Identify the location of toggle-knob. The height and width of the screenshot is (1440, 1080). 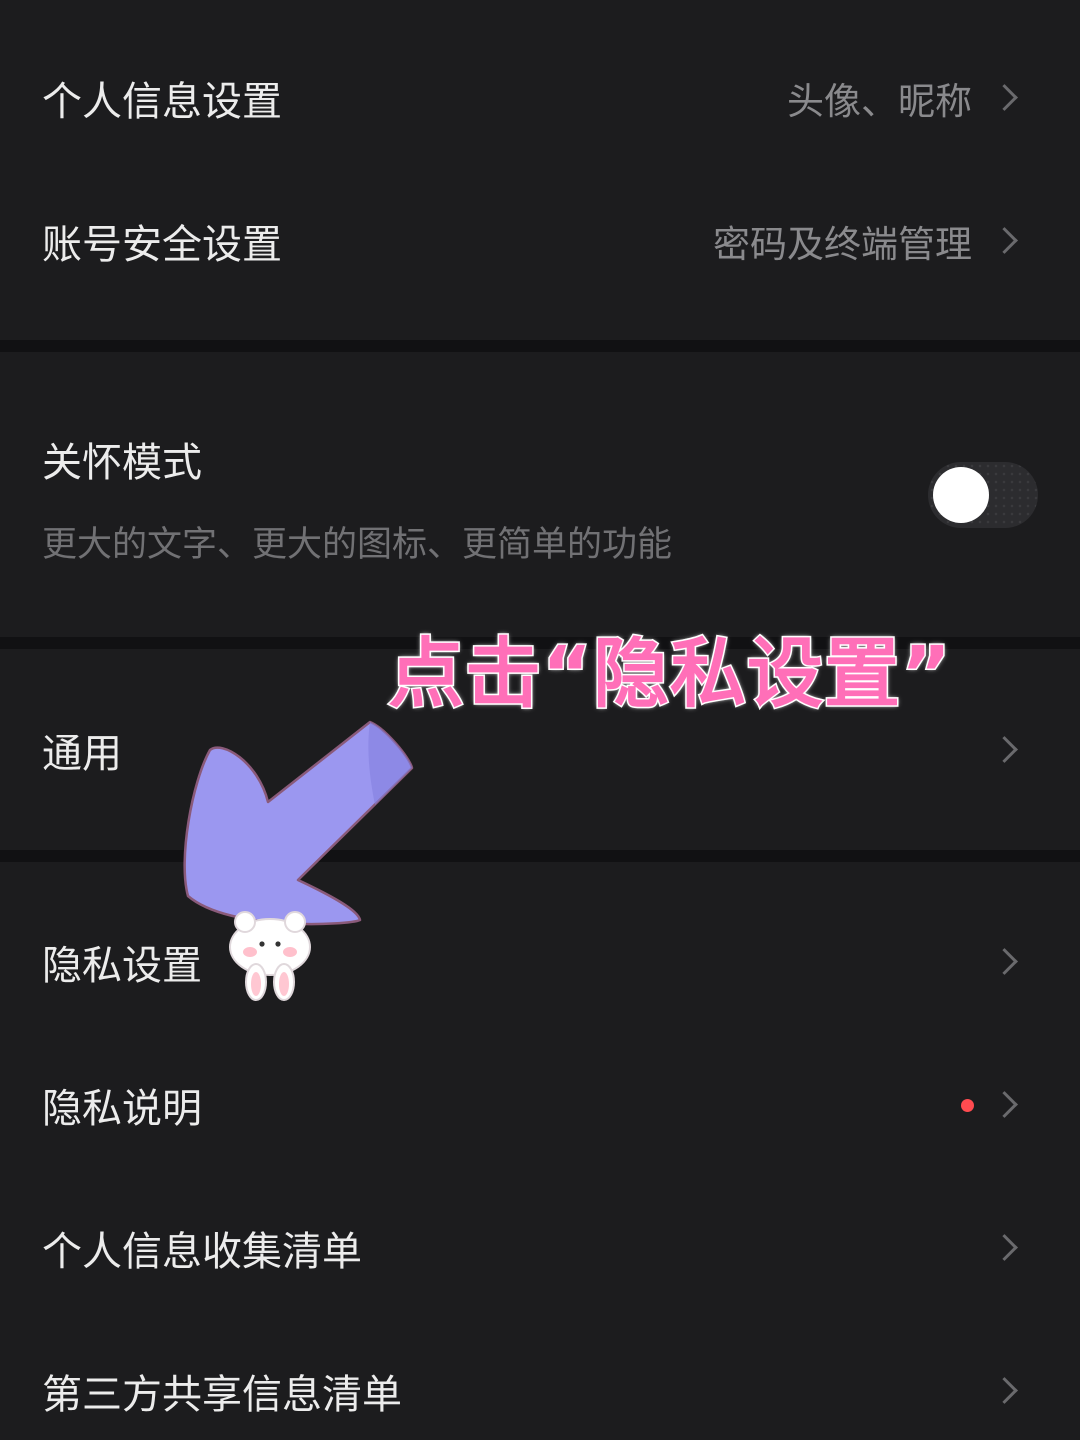
(961, 495).